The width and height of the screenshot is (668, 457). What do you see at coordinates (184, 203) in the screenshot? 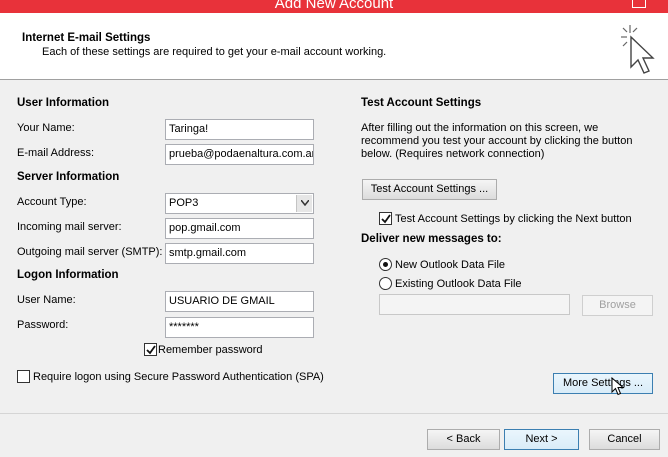
I see `account-type-value: POP3` at bounding box center [184, 203].